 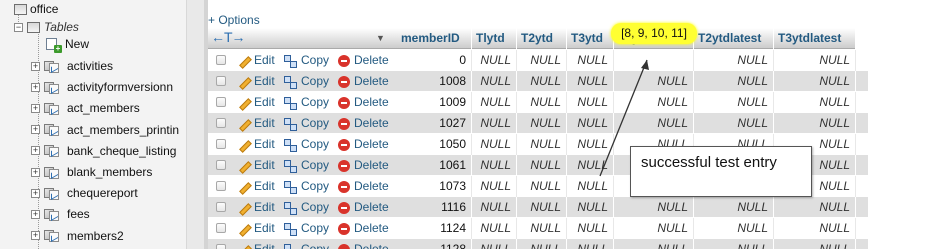 I want to click on tree-node-database: office, so click(x=36, y=9).